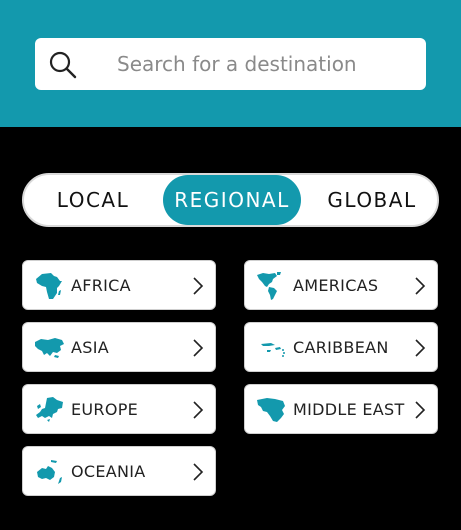 Image resolution: width=461 pixels, height=530 pixels. What do you see at coordinates (119, 347) in the screenshot?
I see `region-card-asia: ASIA` at bounding box center [119, 347].